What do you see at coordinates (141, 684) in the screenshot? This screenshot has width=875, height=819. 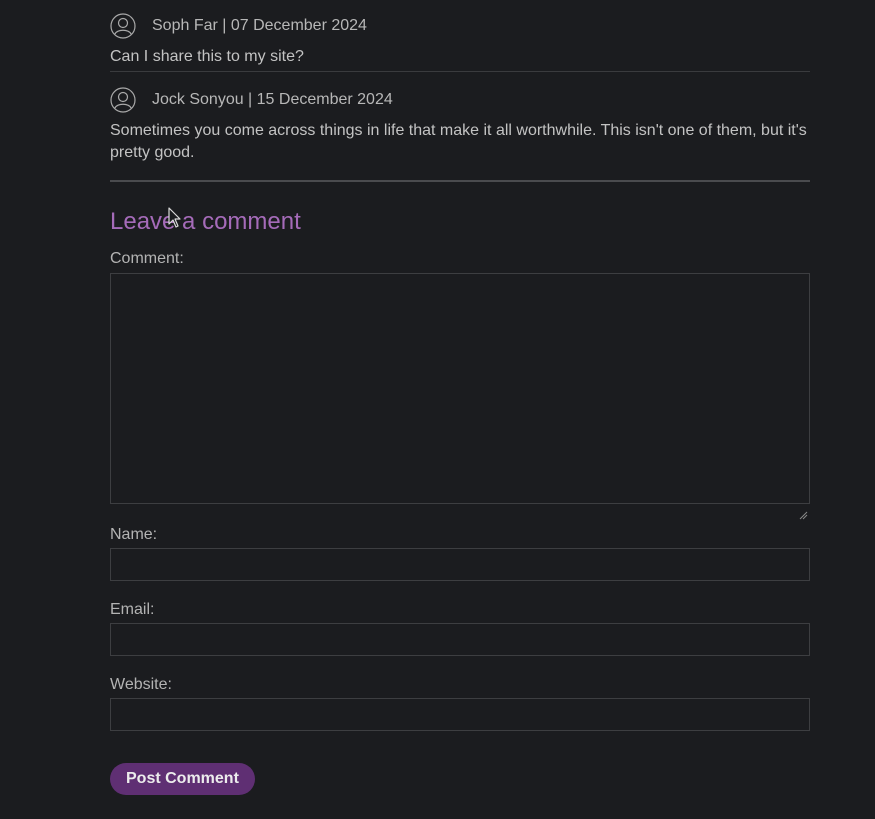 I see `website-label: Website:` at bounding box center [141, 684].